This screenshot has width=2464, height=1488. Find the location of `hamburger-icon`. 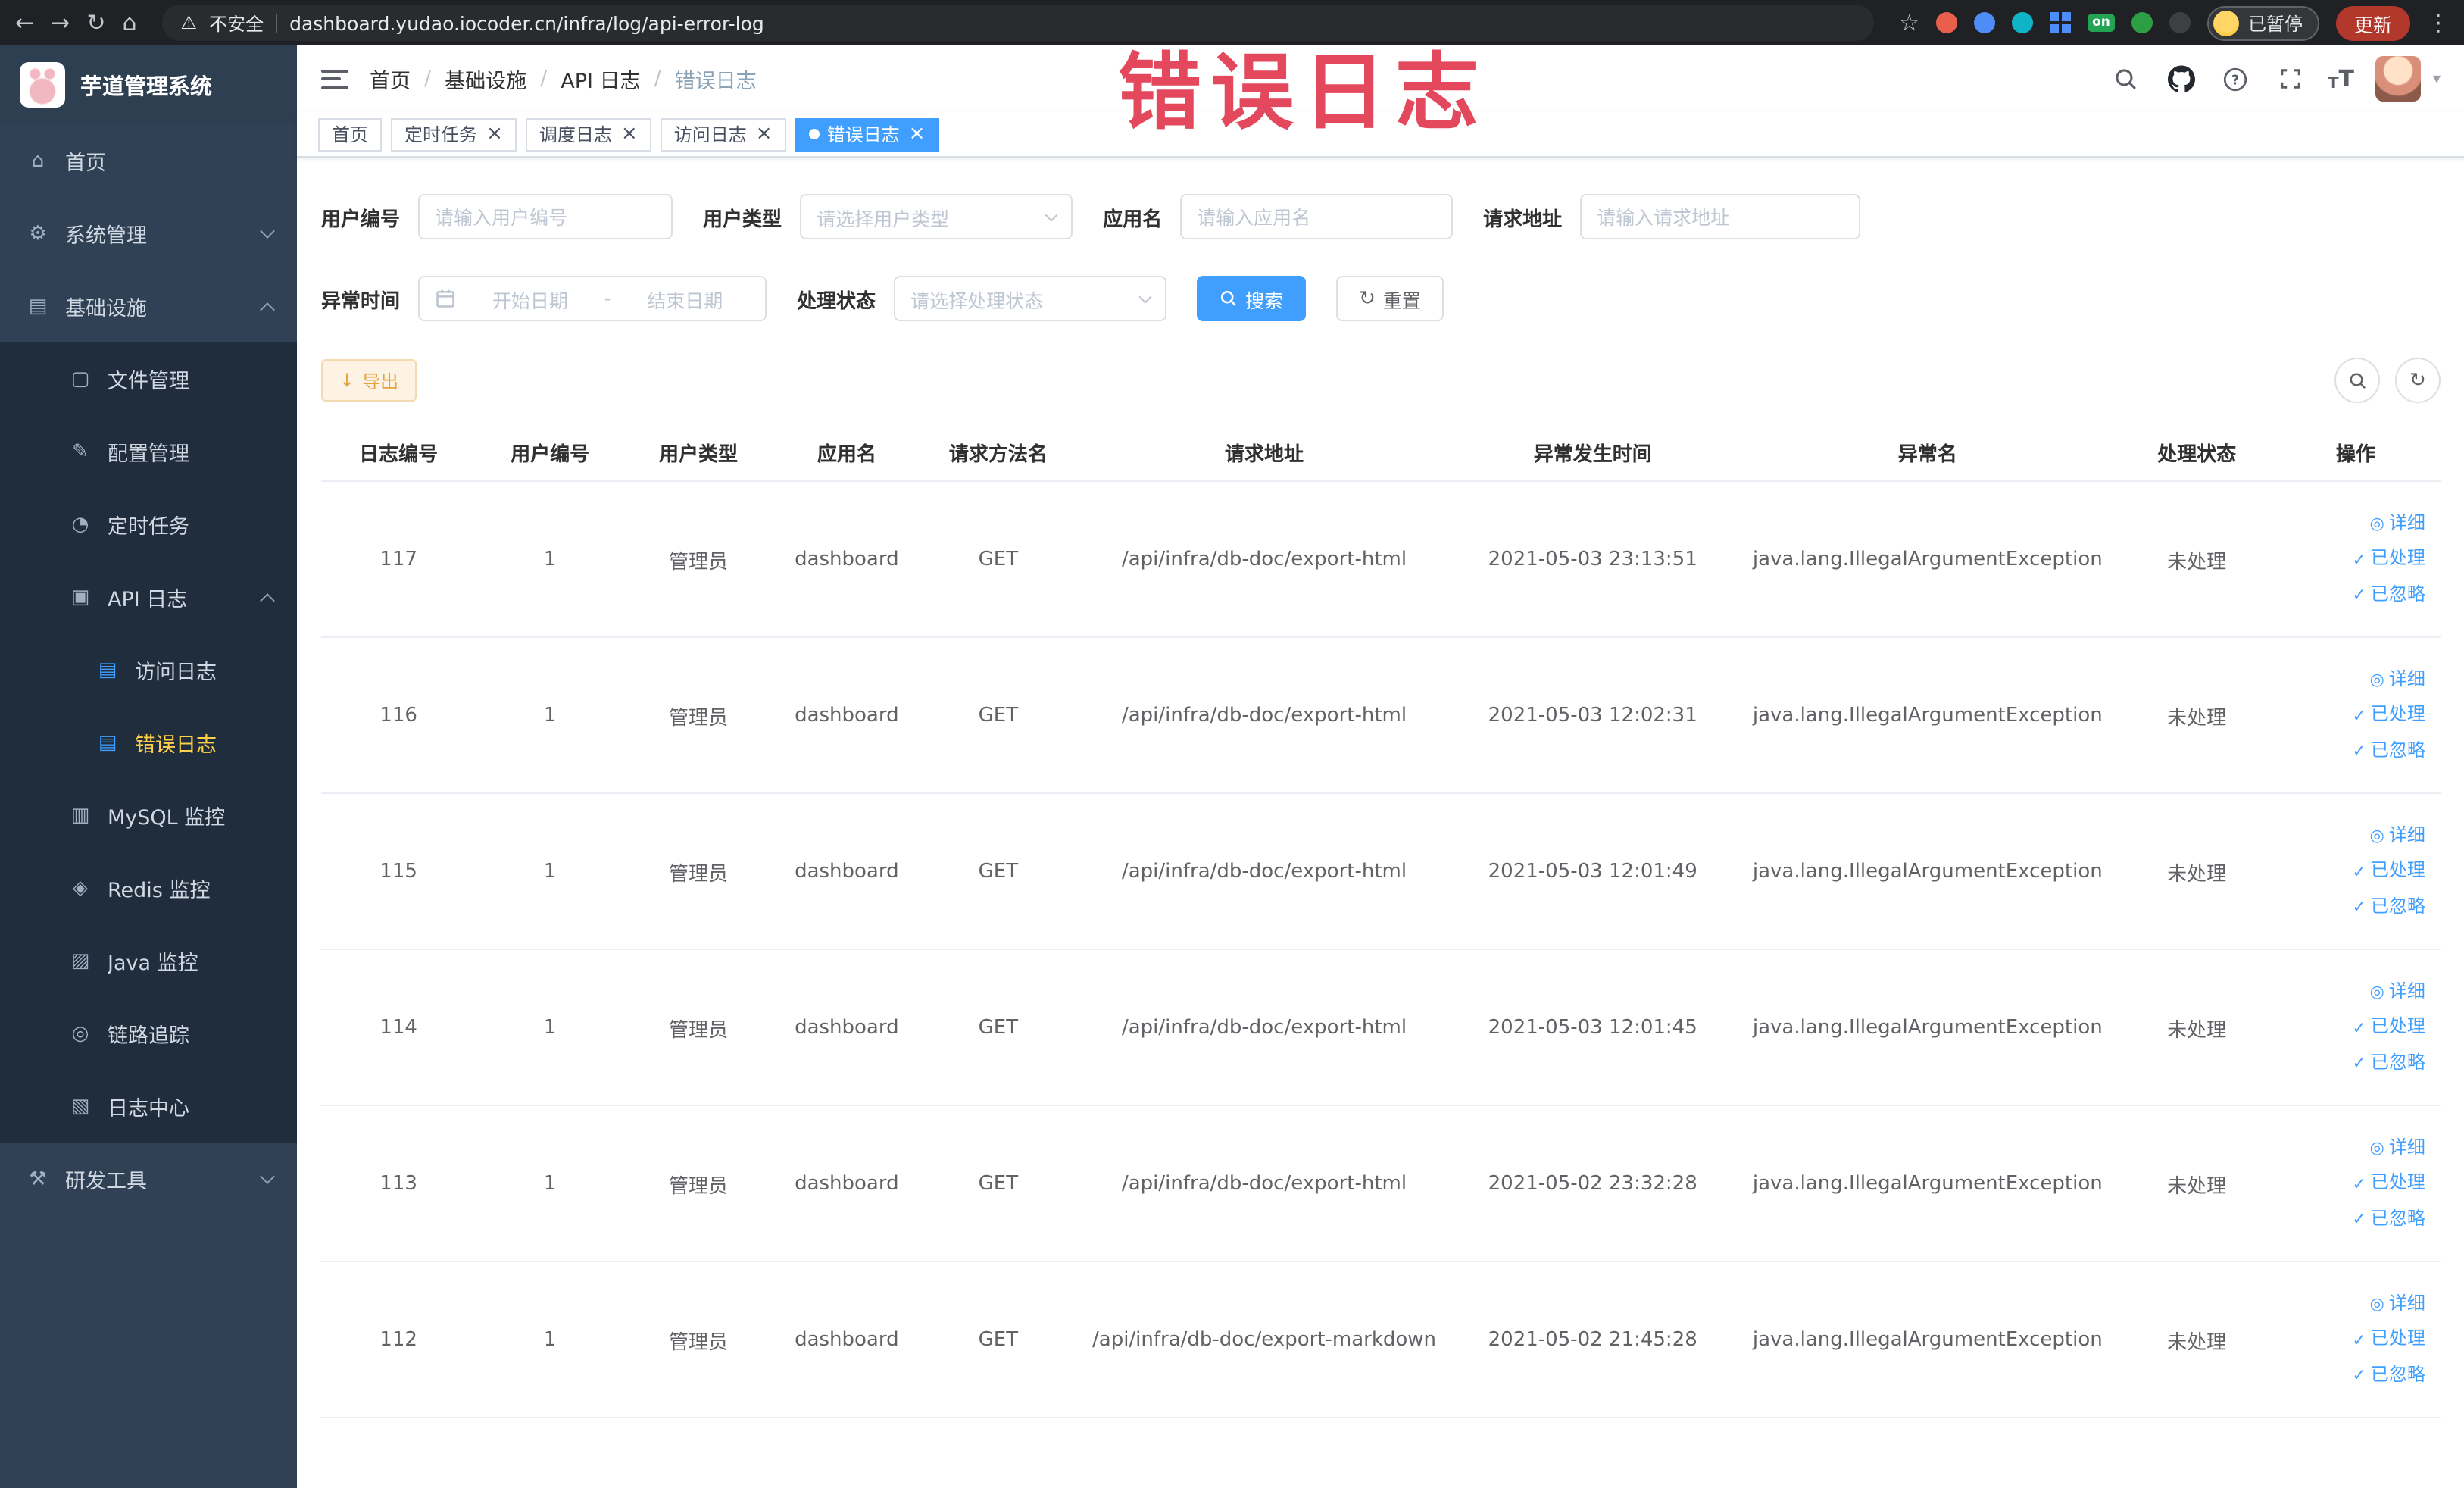

hamburger-icon is located at coordinates (334, 79).